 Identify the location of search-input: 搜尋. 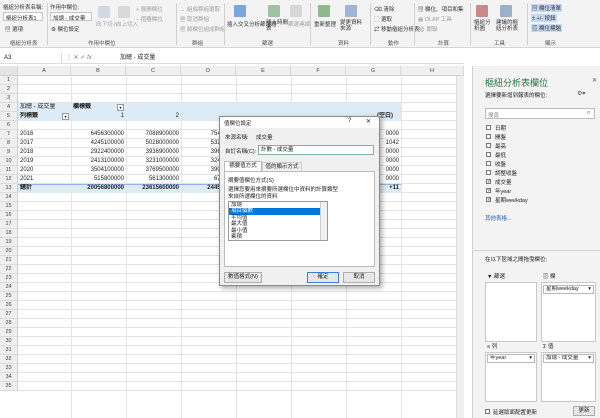
(493, 115).